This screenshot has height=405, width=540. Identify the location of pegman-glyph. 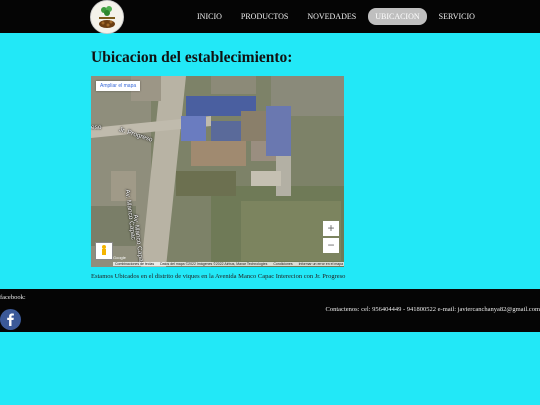
(104, 250).